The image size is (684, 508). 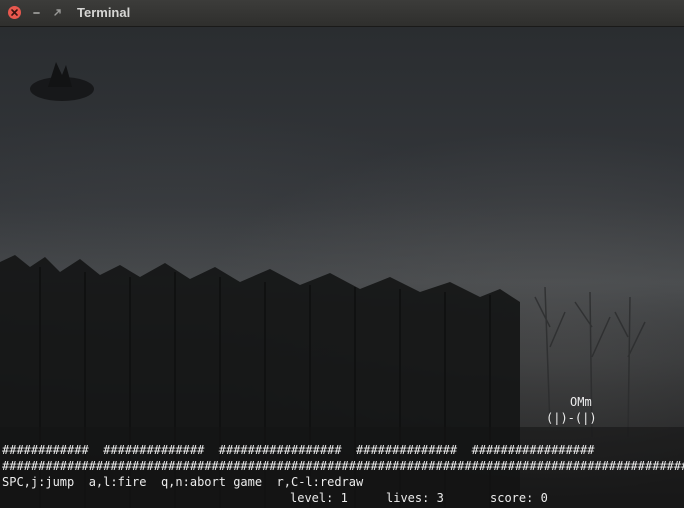 I want to click on player-head: OMm, so click(x=581, y=402).